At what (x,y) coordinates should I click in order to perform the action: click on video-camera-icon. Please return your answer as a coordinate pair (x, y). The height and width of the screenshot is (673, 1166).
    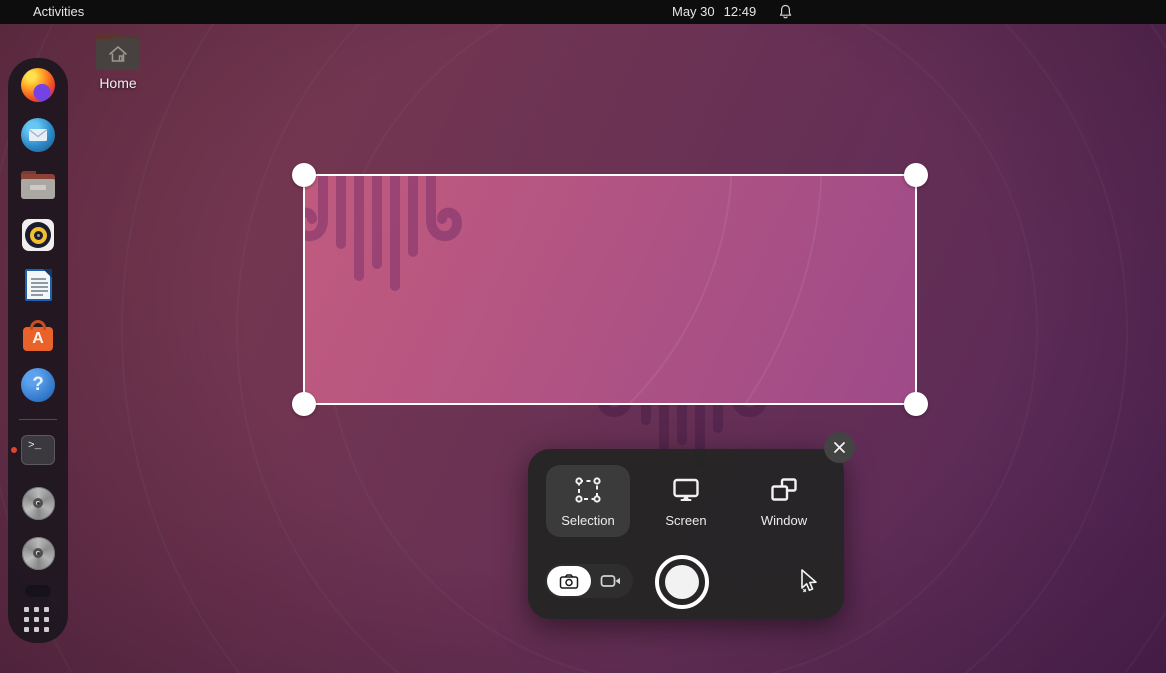
    Looking at the image, I should click on (610, 581).